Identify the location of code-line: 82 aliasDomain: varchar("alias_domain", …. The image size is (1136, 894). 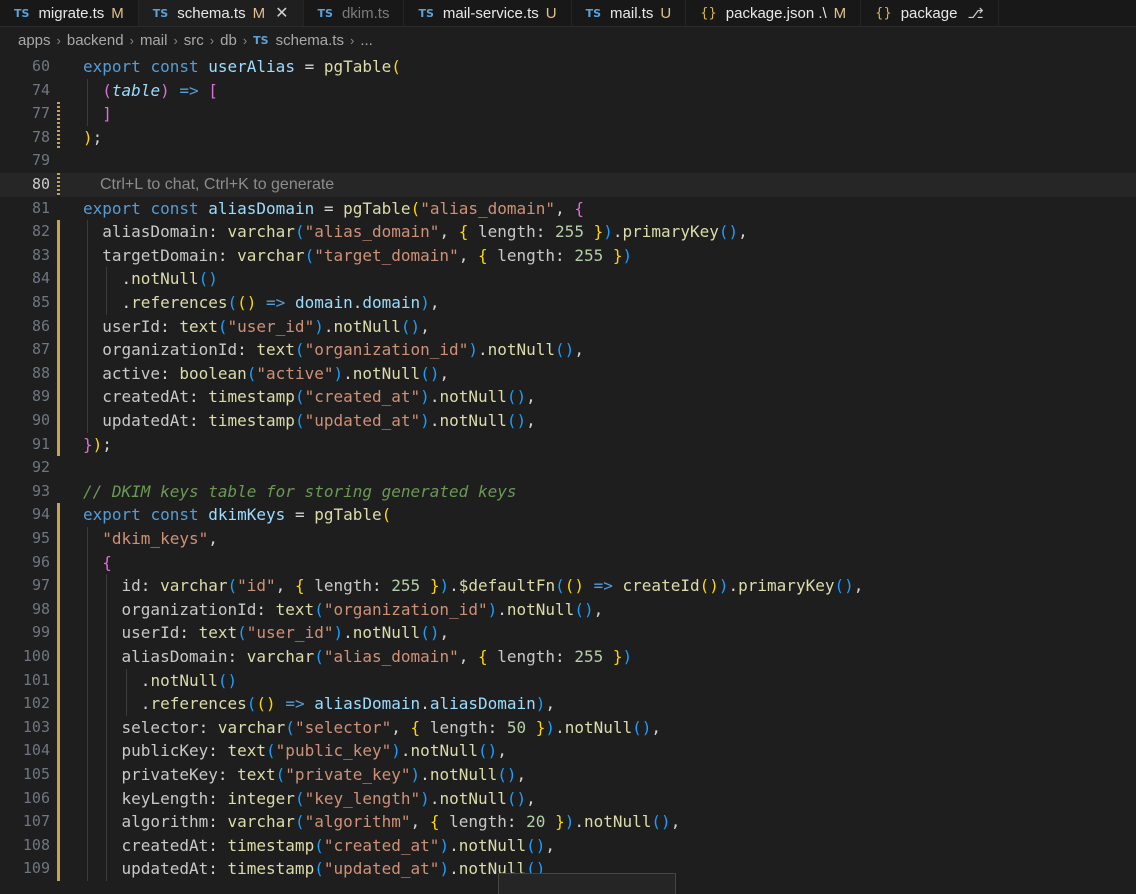
(568, 232).